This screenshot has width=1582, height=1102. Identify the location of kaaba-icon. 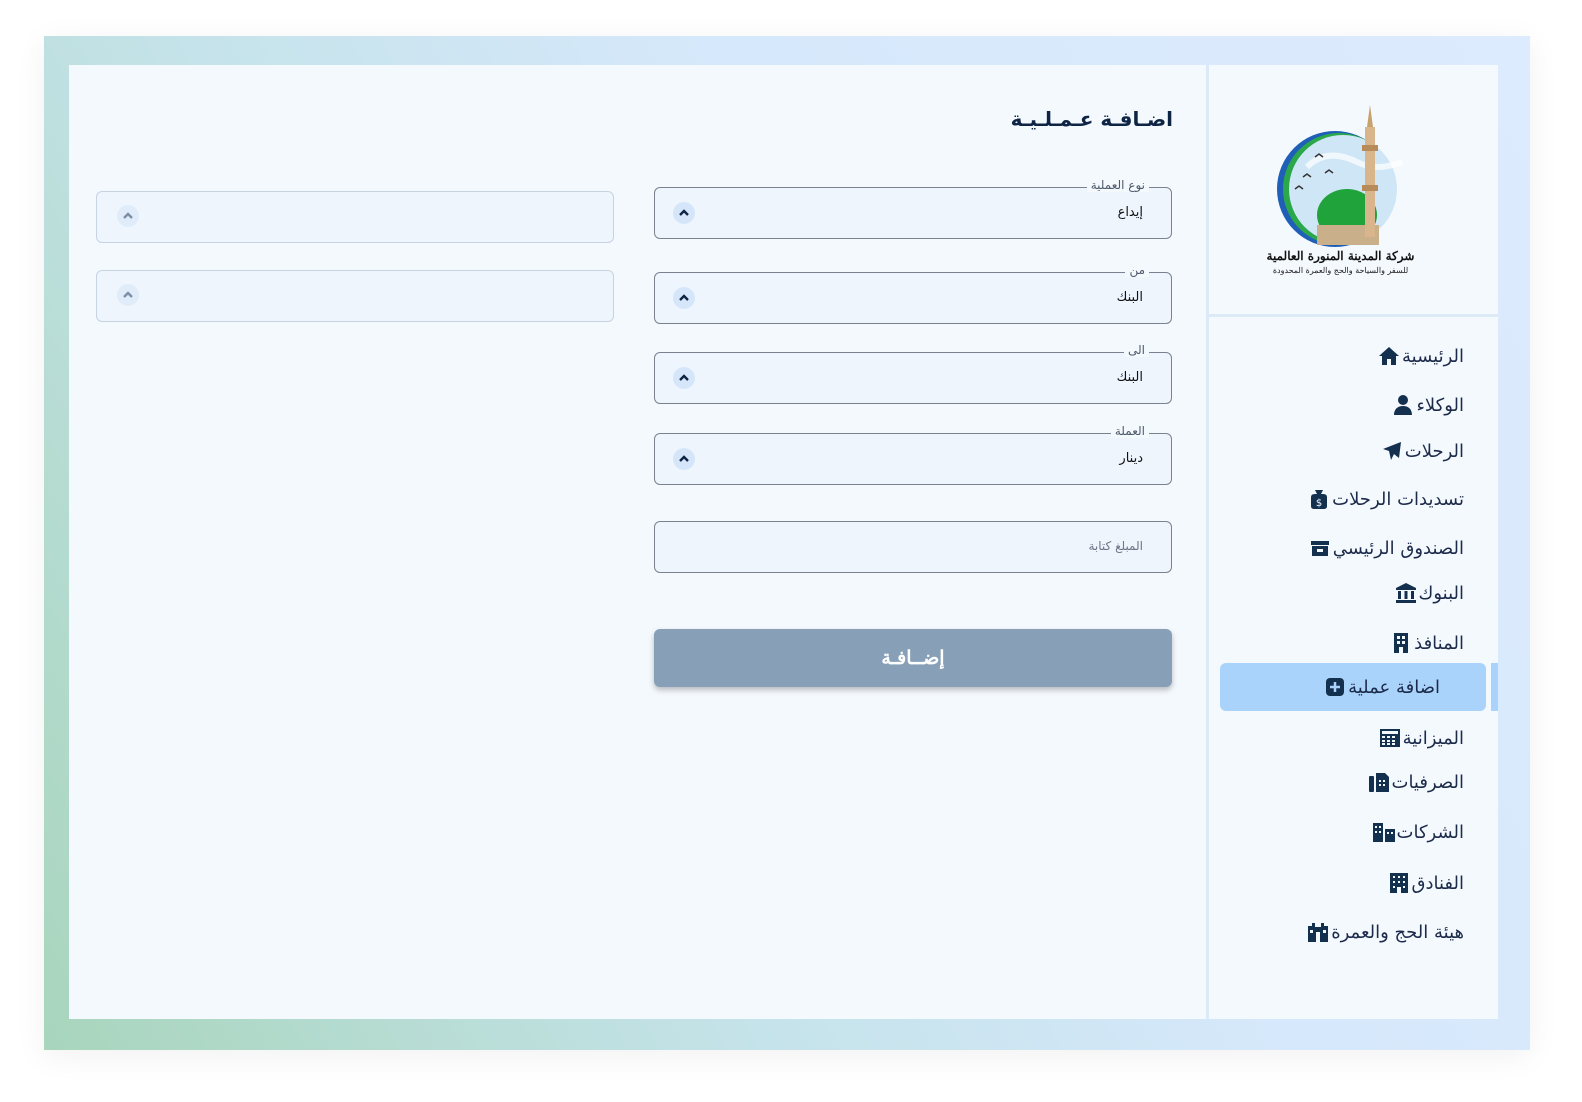
(1318, 932).